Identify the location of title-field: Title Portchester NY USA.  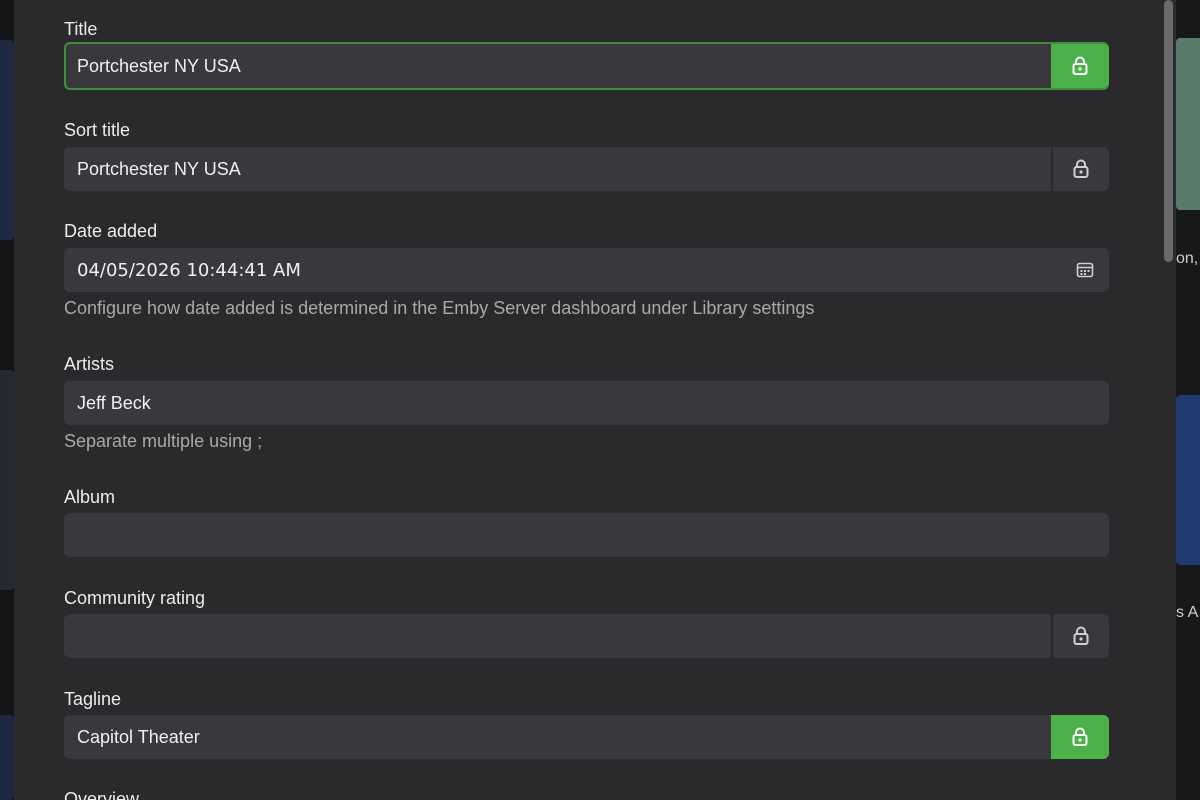
(586, 55).